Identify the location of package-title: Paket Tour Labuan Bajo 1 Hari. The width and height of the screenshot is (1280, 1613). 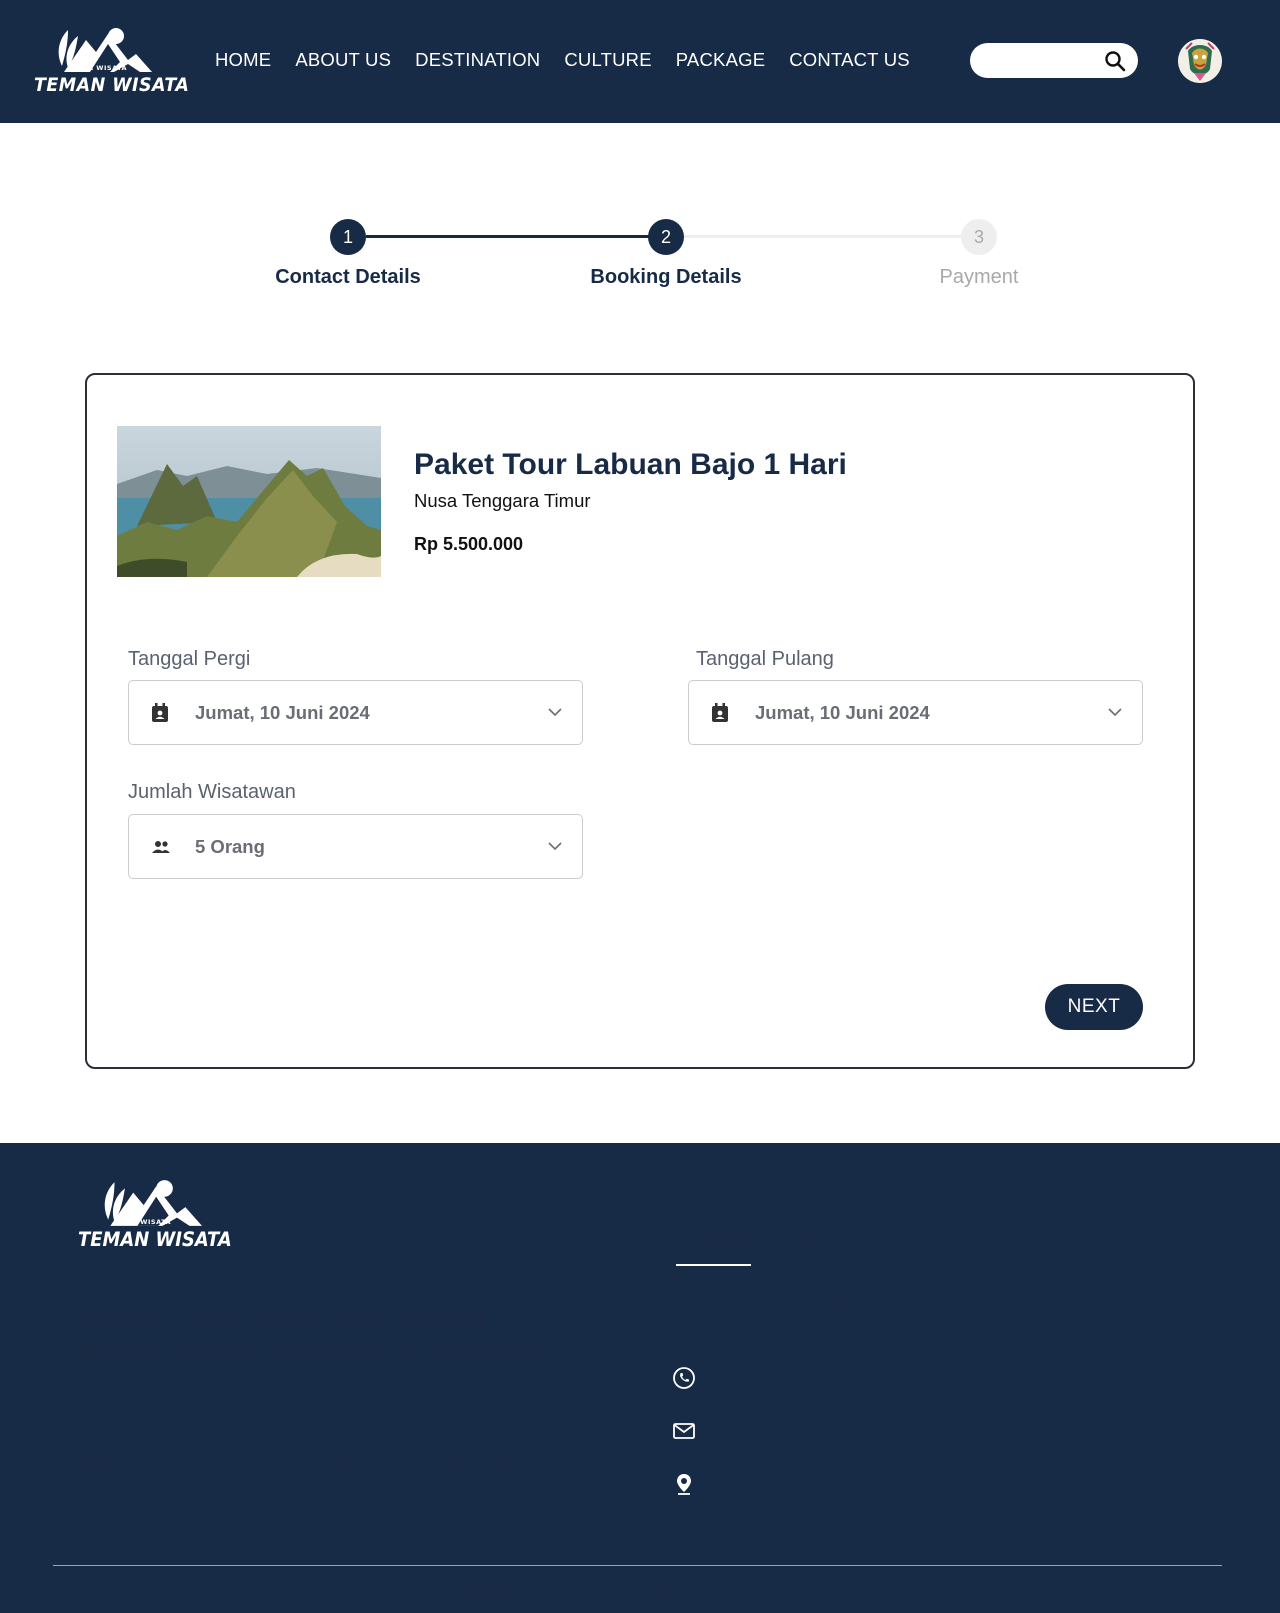
(630, 464).